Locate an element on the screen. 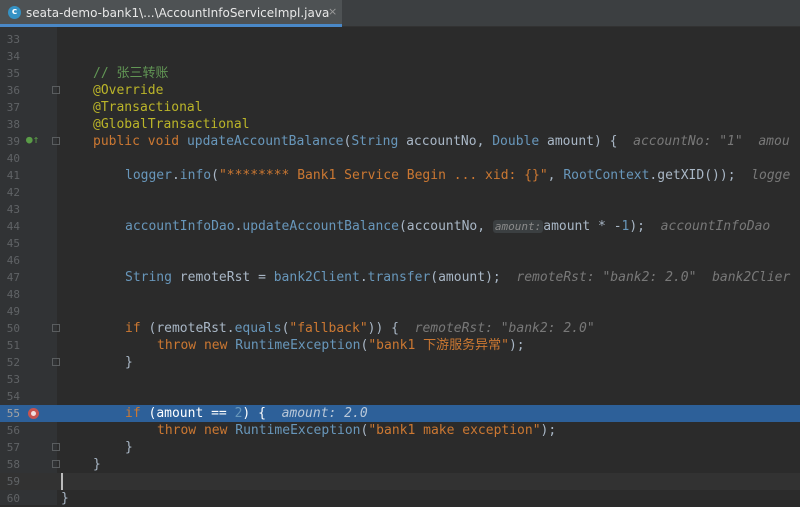 This screenshot has height=507, width=800. code-line: 53 is located at coordinates (400, 379).